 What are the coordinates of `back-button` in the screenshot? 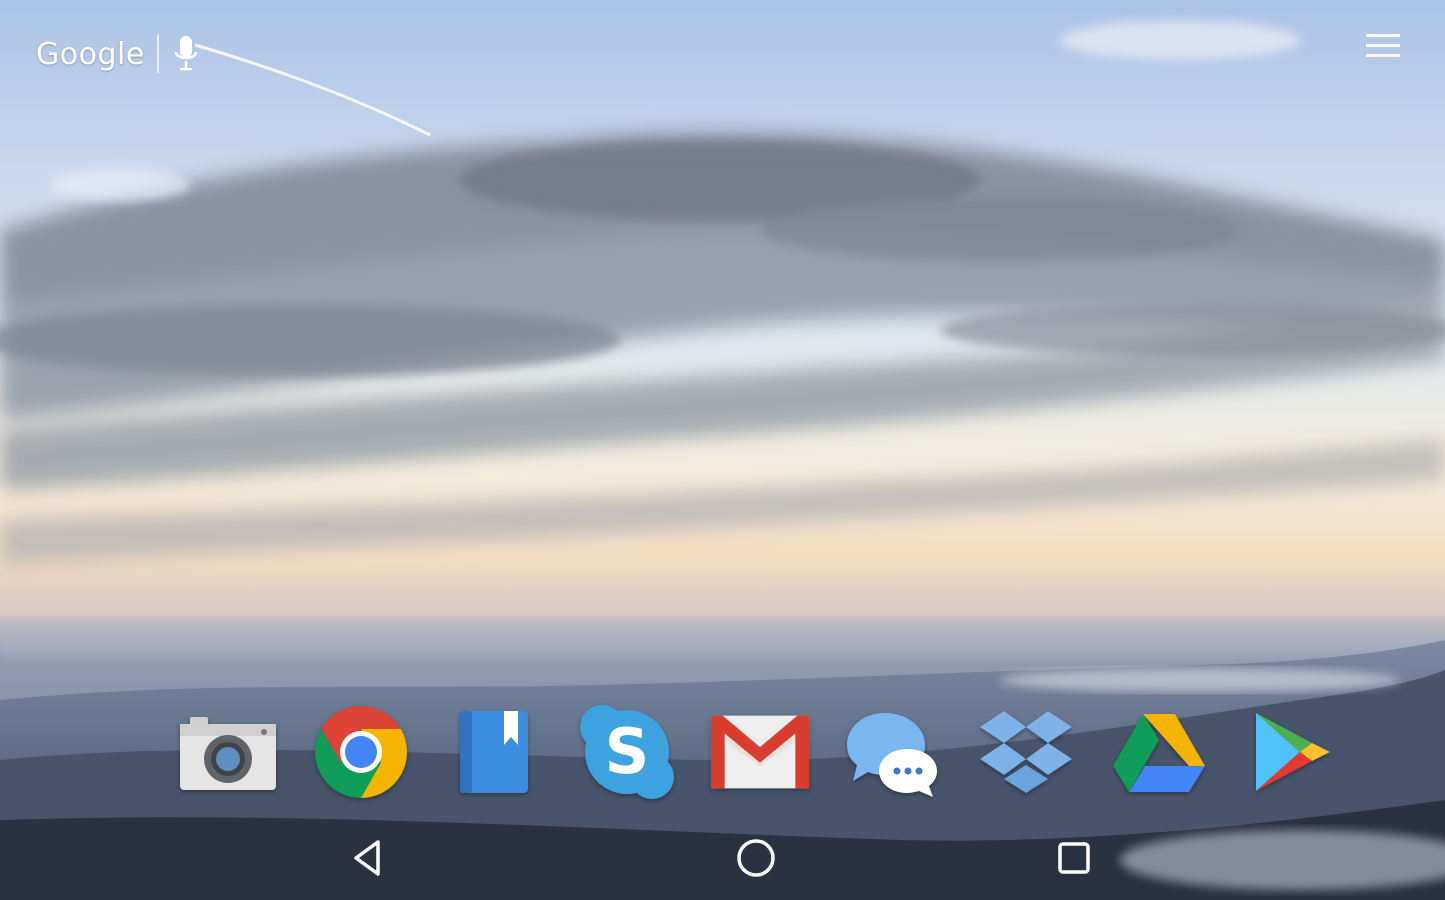 It's located at (368, 858).